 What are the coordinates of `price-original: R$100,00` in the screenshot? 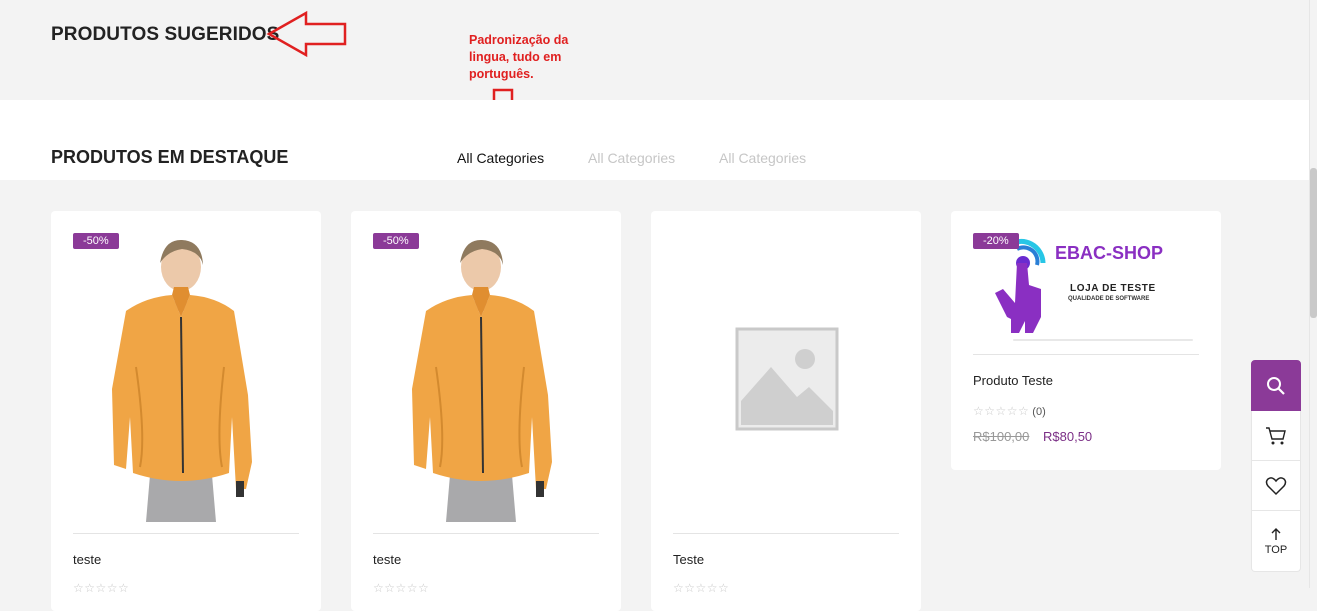 It's located at (1001, 436).